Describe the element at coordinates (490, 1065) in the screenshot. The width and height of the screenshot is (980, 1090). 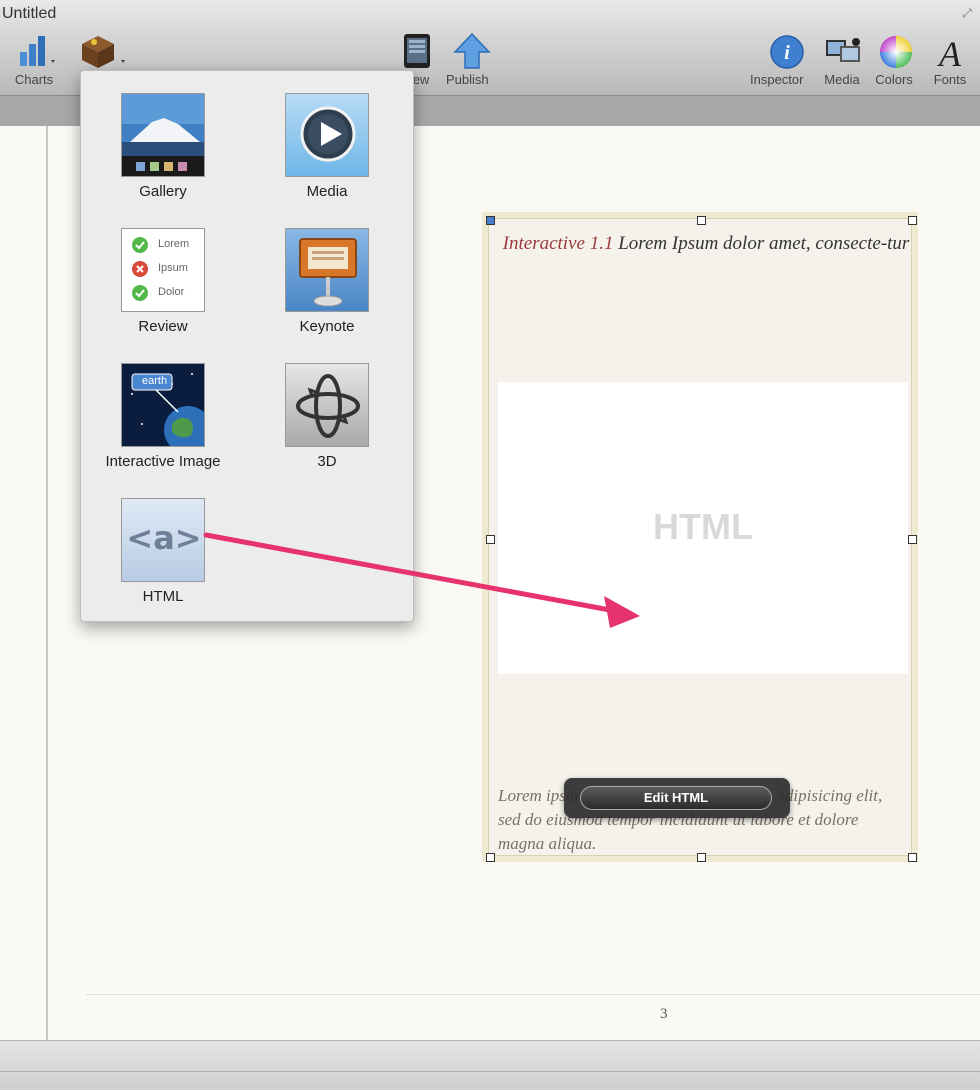
I see `status-bar` at that location.